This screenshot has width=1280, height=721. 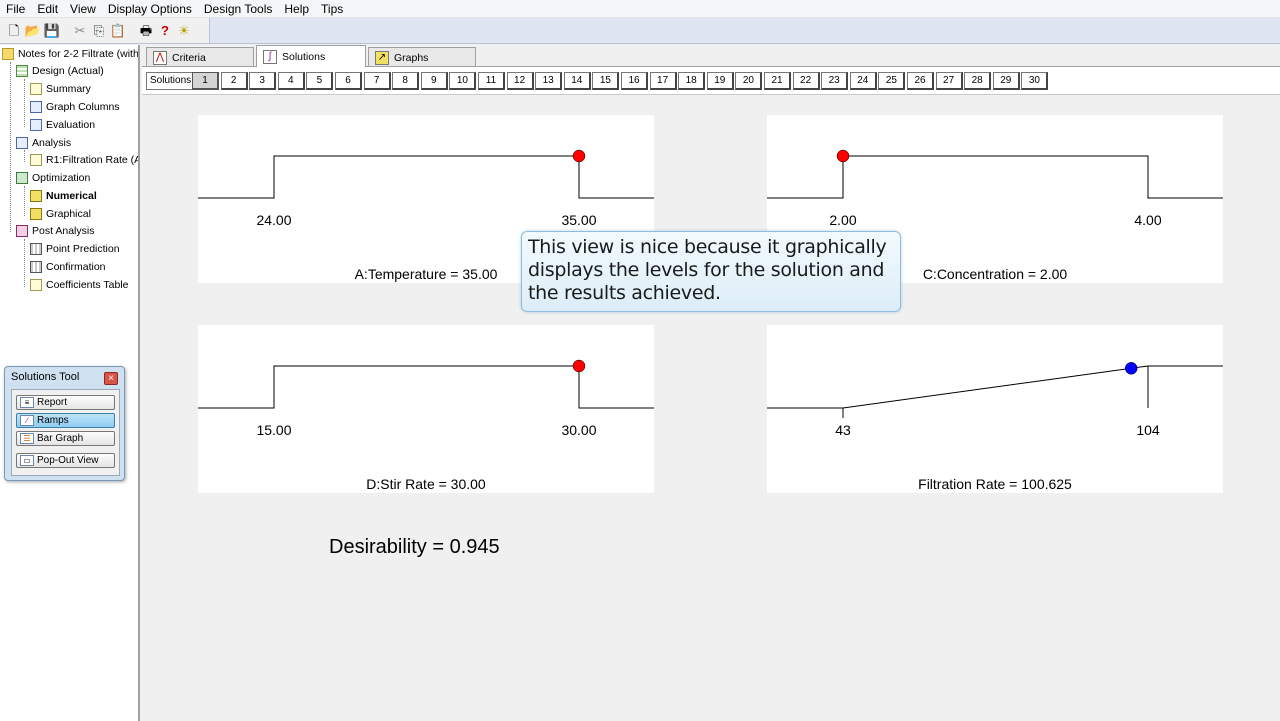 What do you see at coordinates (160, 57) in the screenshot?
I see `criteria-icon: ⋀` at bounding box center [160, 57].